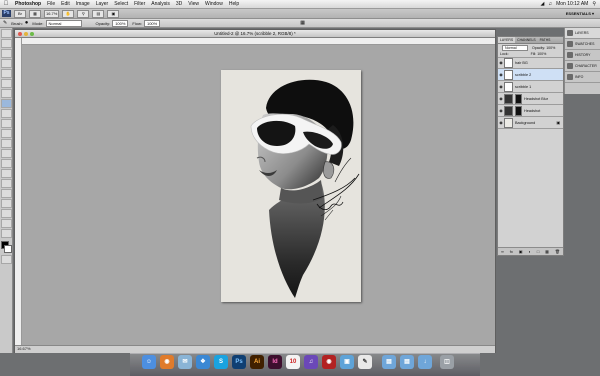  Describe the element at coordinates (65, 4) in the screenshot. I see `menu-edit: Edit` at that location.